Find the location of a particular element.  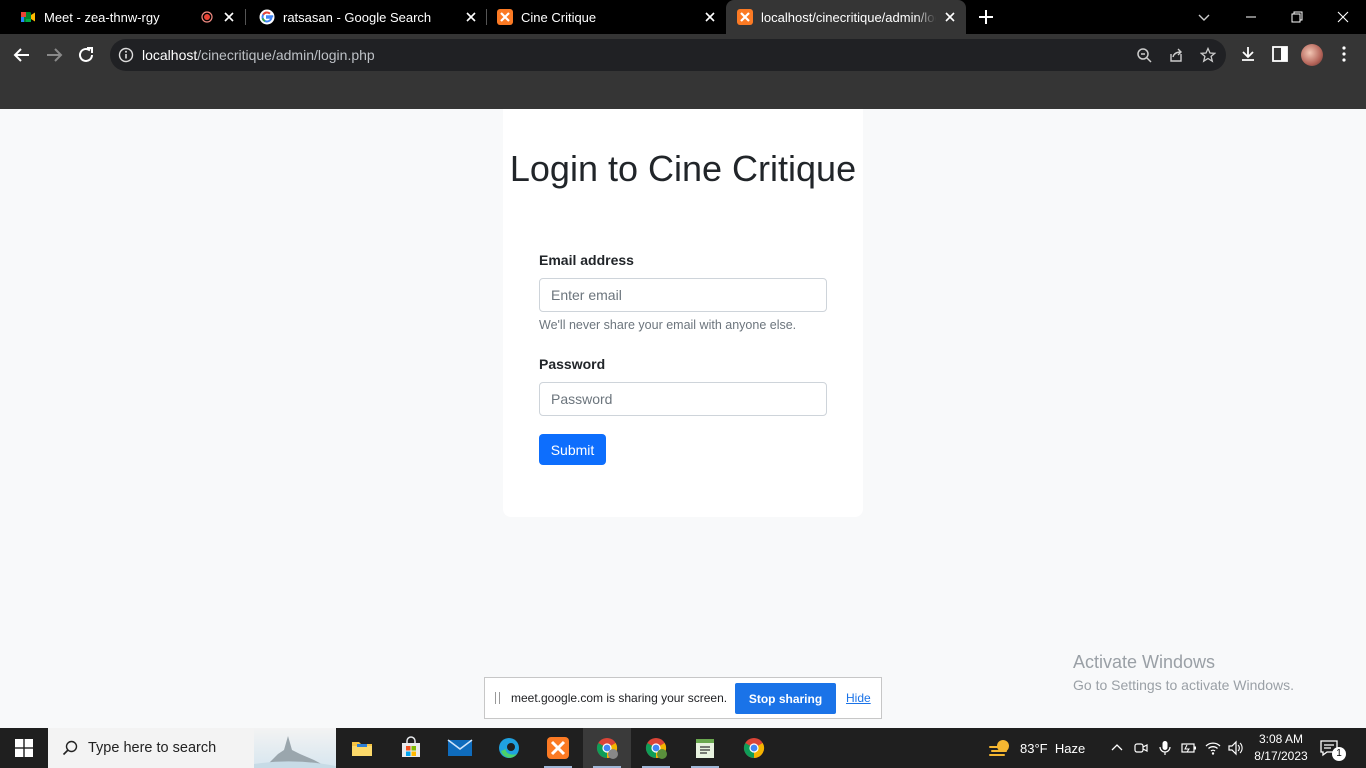

weather-haze-icon is located at coordinates (1000, 748).